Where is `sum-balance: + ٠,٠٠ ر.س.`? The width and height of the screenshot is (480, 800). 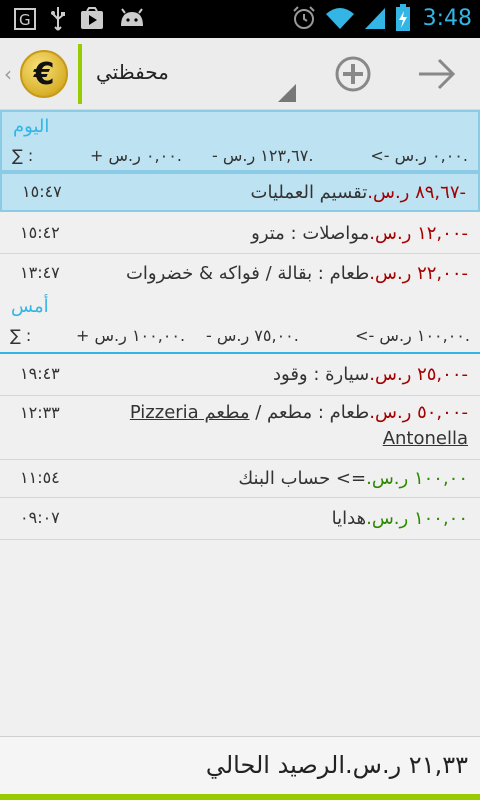
sum-balance: + ٠,٠٠ ر.س. is located at coordinates (136, 155).